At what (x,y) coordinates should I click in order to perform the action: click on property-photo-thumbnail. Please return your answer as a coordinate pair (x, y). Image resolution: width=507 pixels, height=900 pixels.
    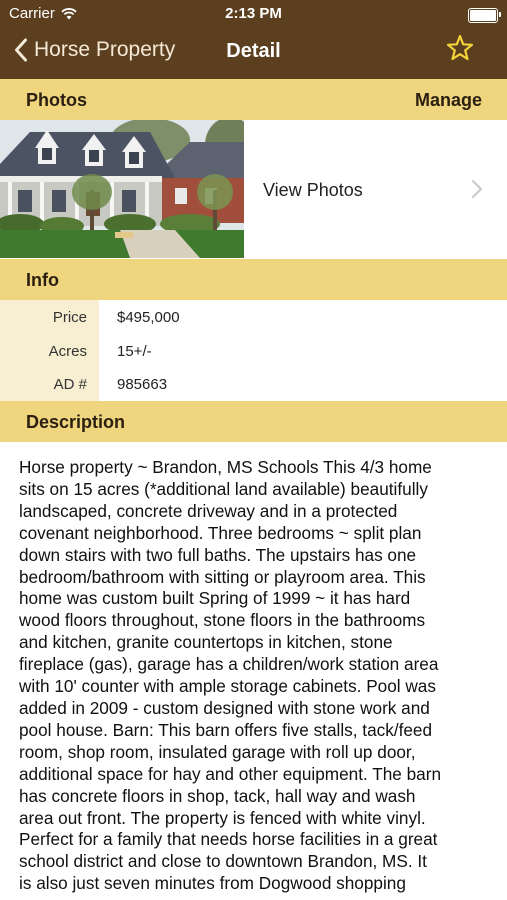
    Looking at the image, I should click on (122, 189).